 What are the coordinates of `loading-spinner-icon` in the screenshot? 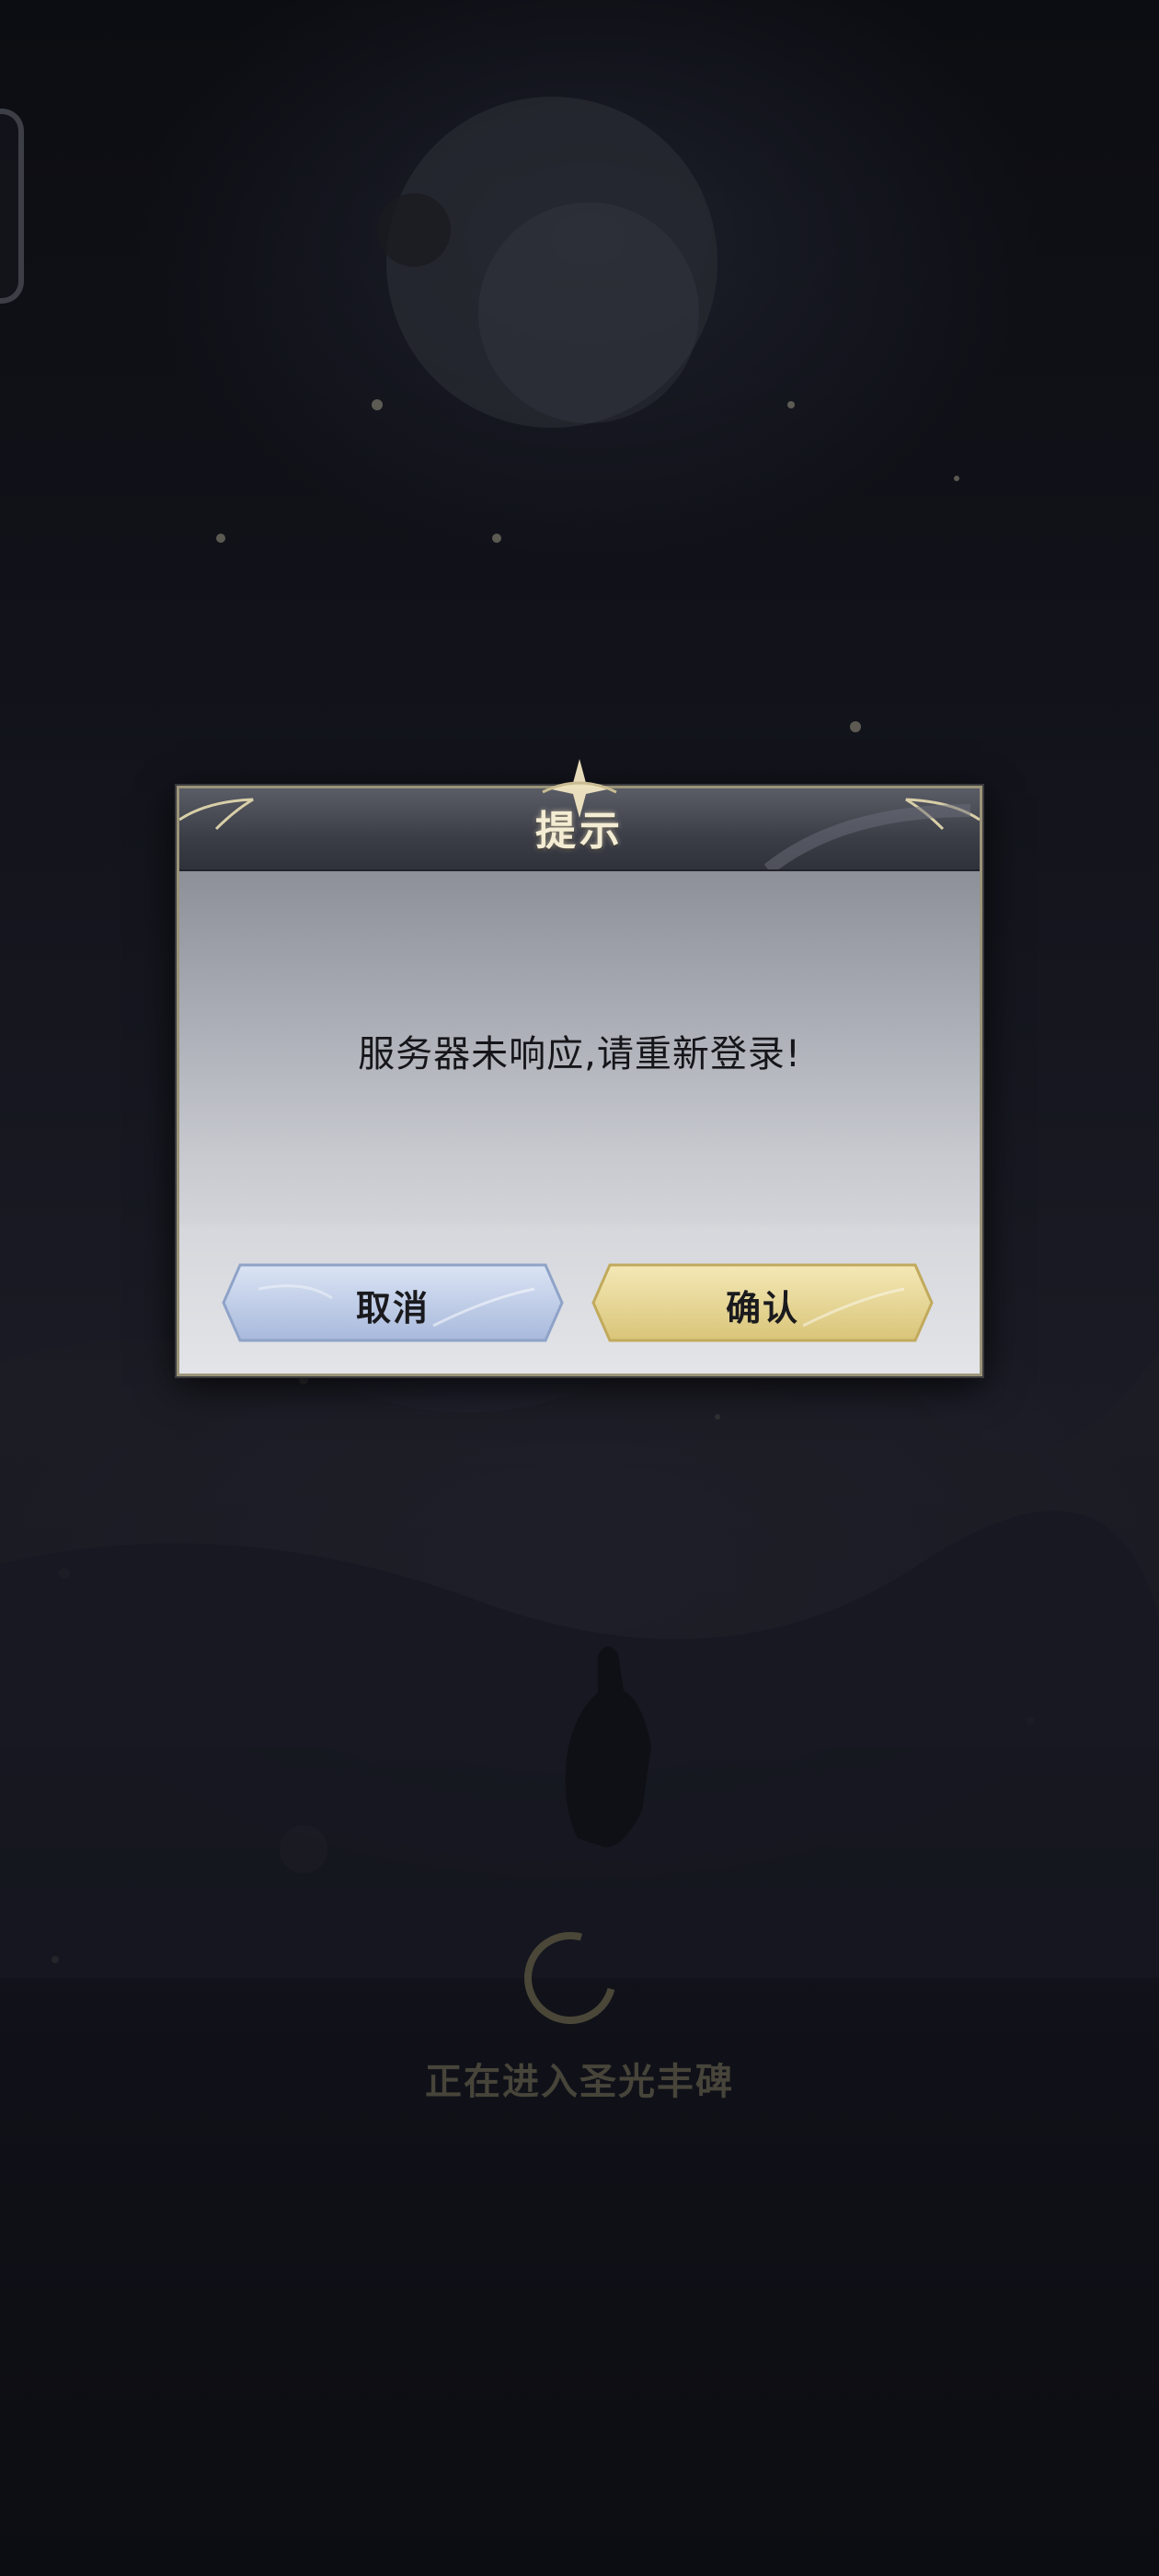 It's located at (570, 1978).